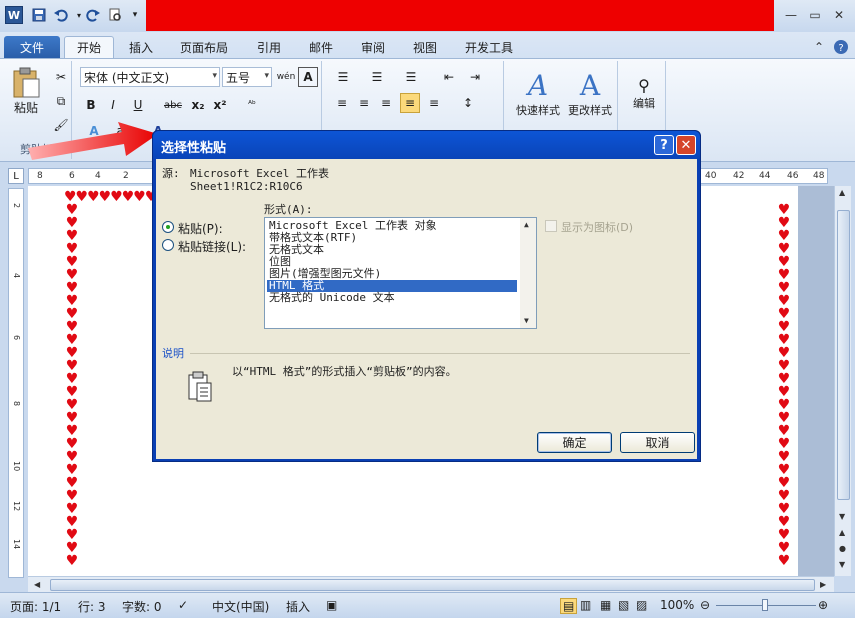 This screenshot has width=855, height=618. Describe the element at coordinates (321, 47) in the screenshot. I see `tab-mailings: 邮件` at that location.